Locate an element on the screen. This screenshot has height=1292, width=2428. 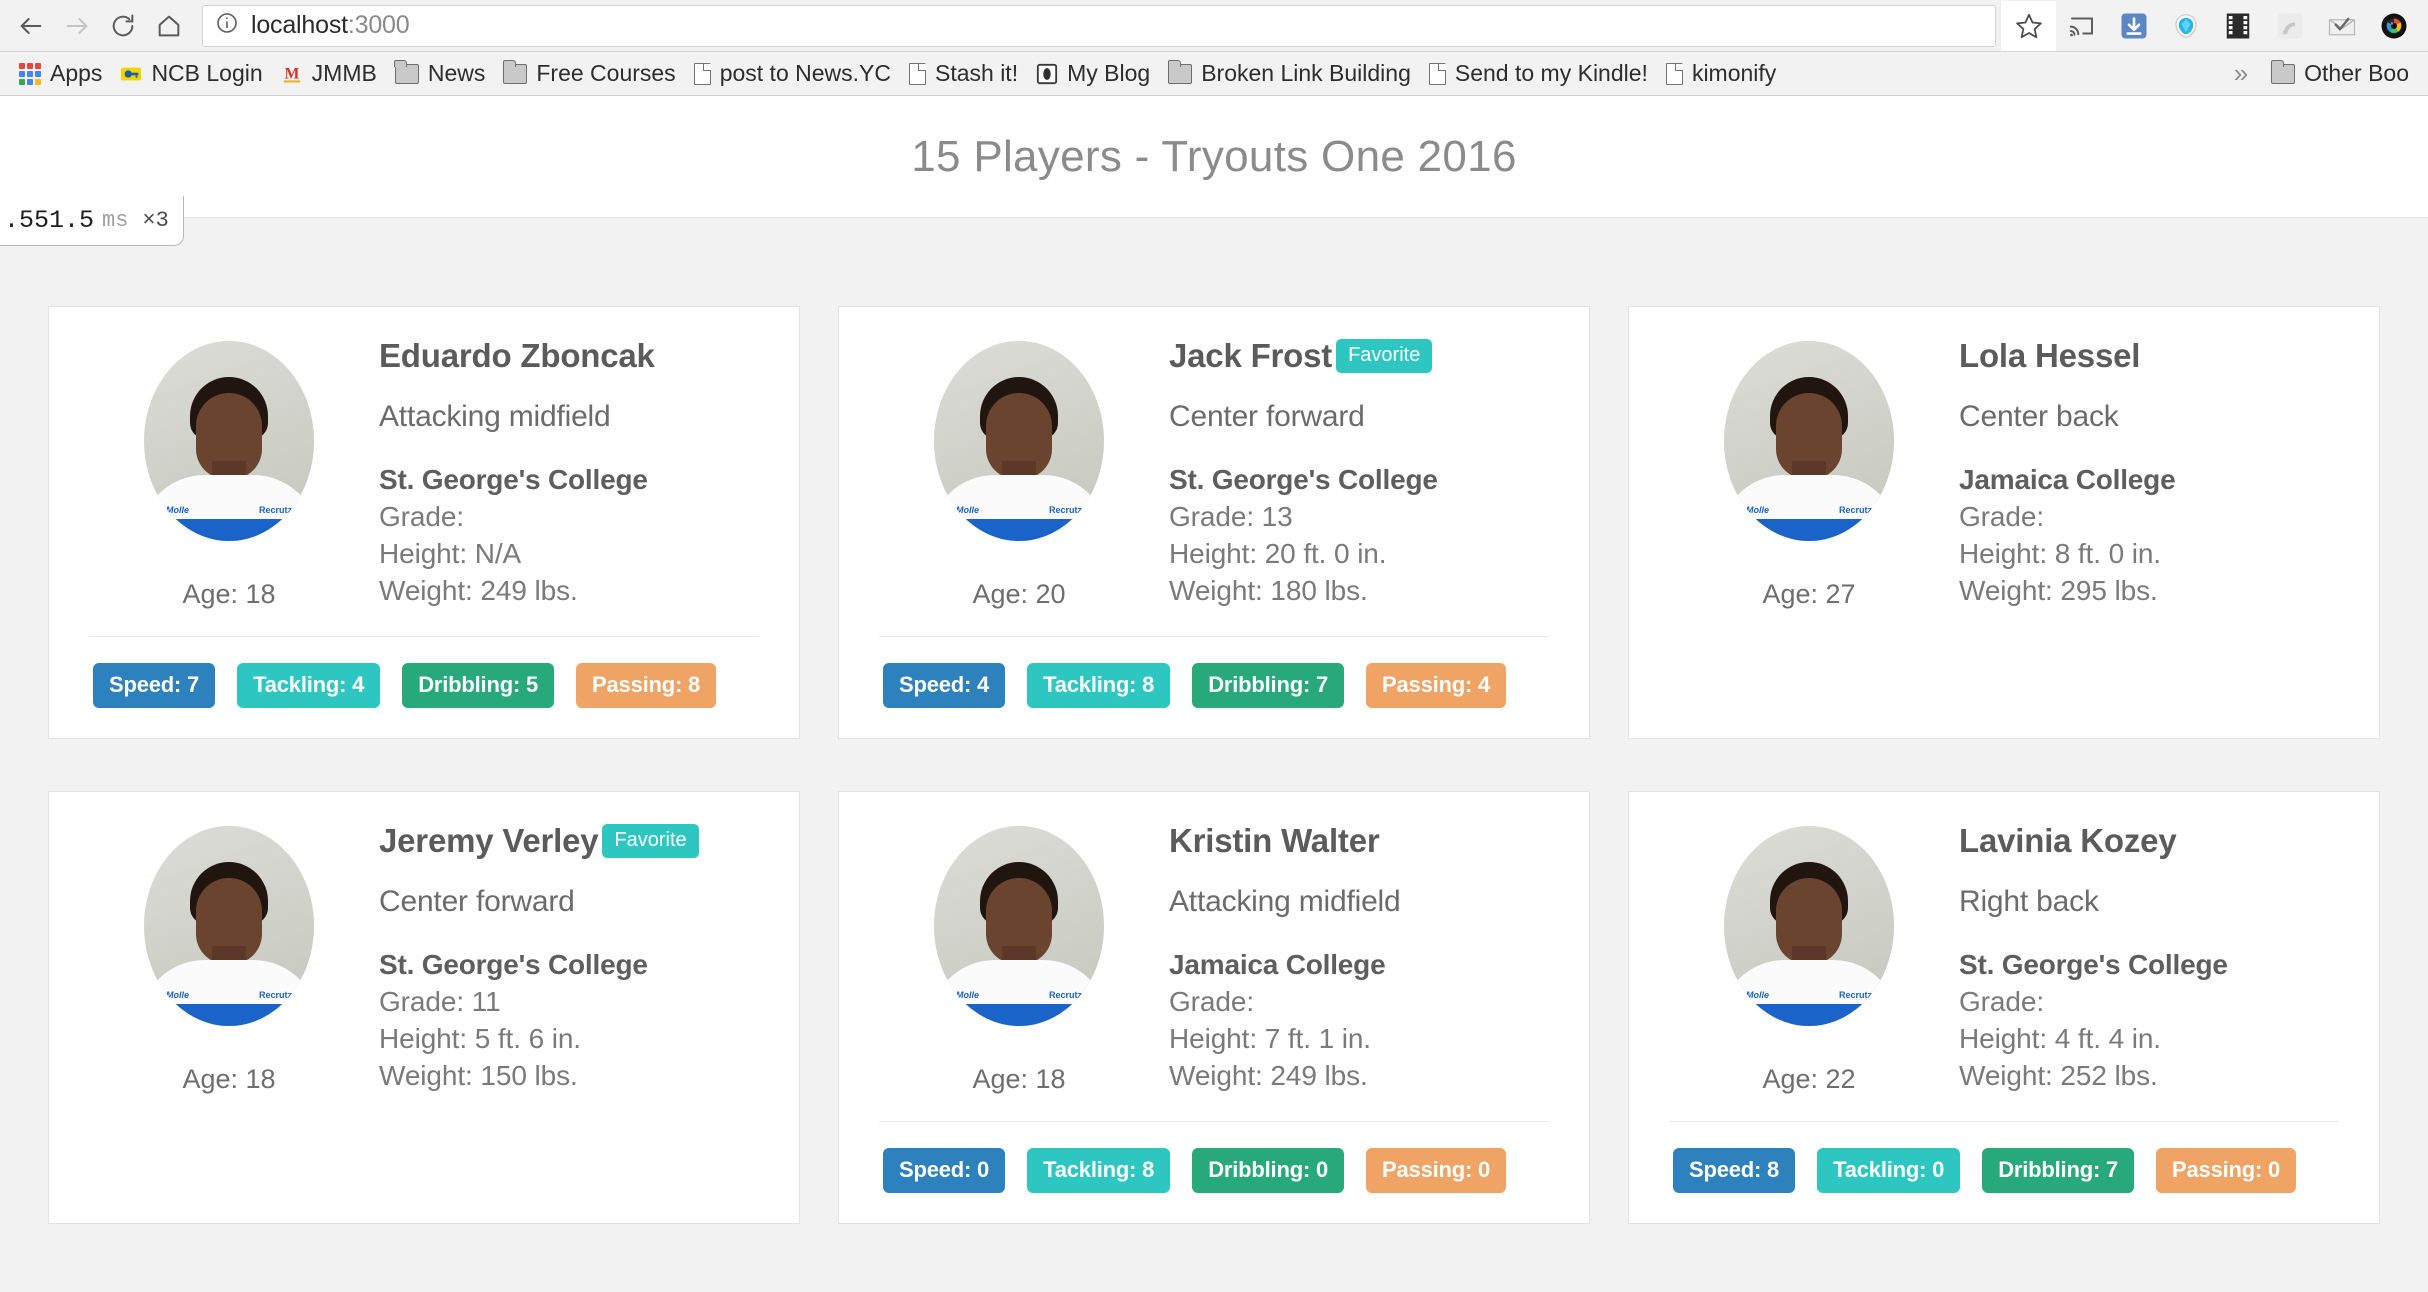
bookmarks-overflow-button: » is located at coordinates (2241, 73).